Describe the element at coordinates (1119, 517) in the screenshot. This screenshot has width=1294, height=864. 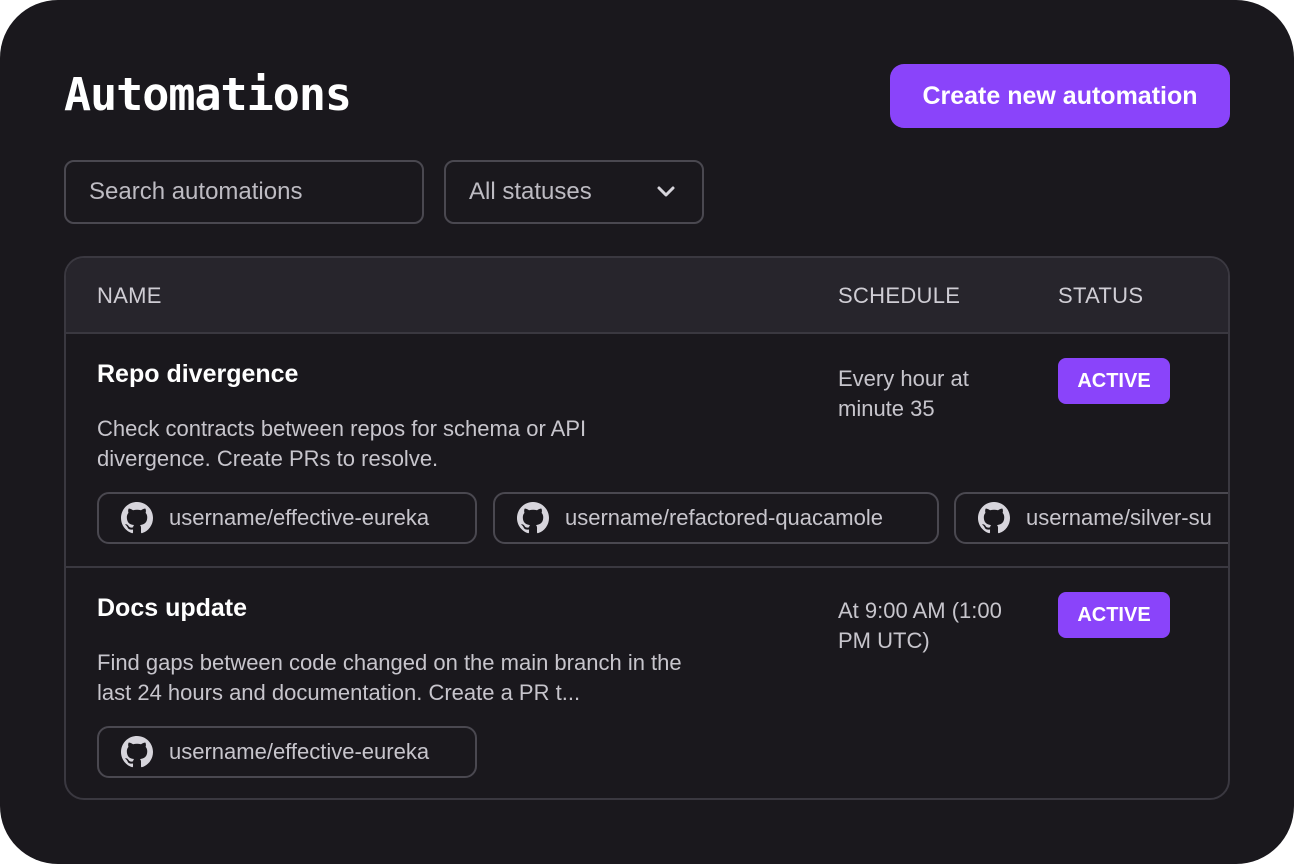
I see `repo-name: username/silver-su` at that location.